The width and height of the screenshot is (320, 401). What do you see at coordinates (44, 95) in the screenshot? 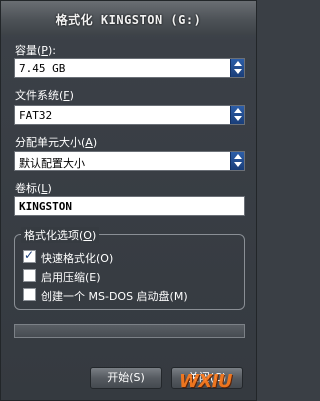
I see `filesystem-label: 文件系统(F)` at bounding box center [44, 95].